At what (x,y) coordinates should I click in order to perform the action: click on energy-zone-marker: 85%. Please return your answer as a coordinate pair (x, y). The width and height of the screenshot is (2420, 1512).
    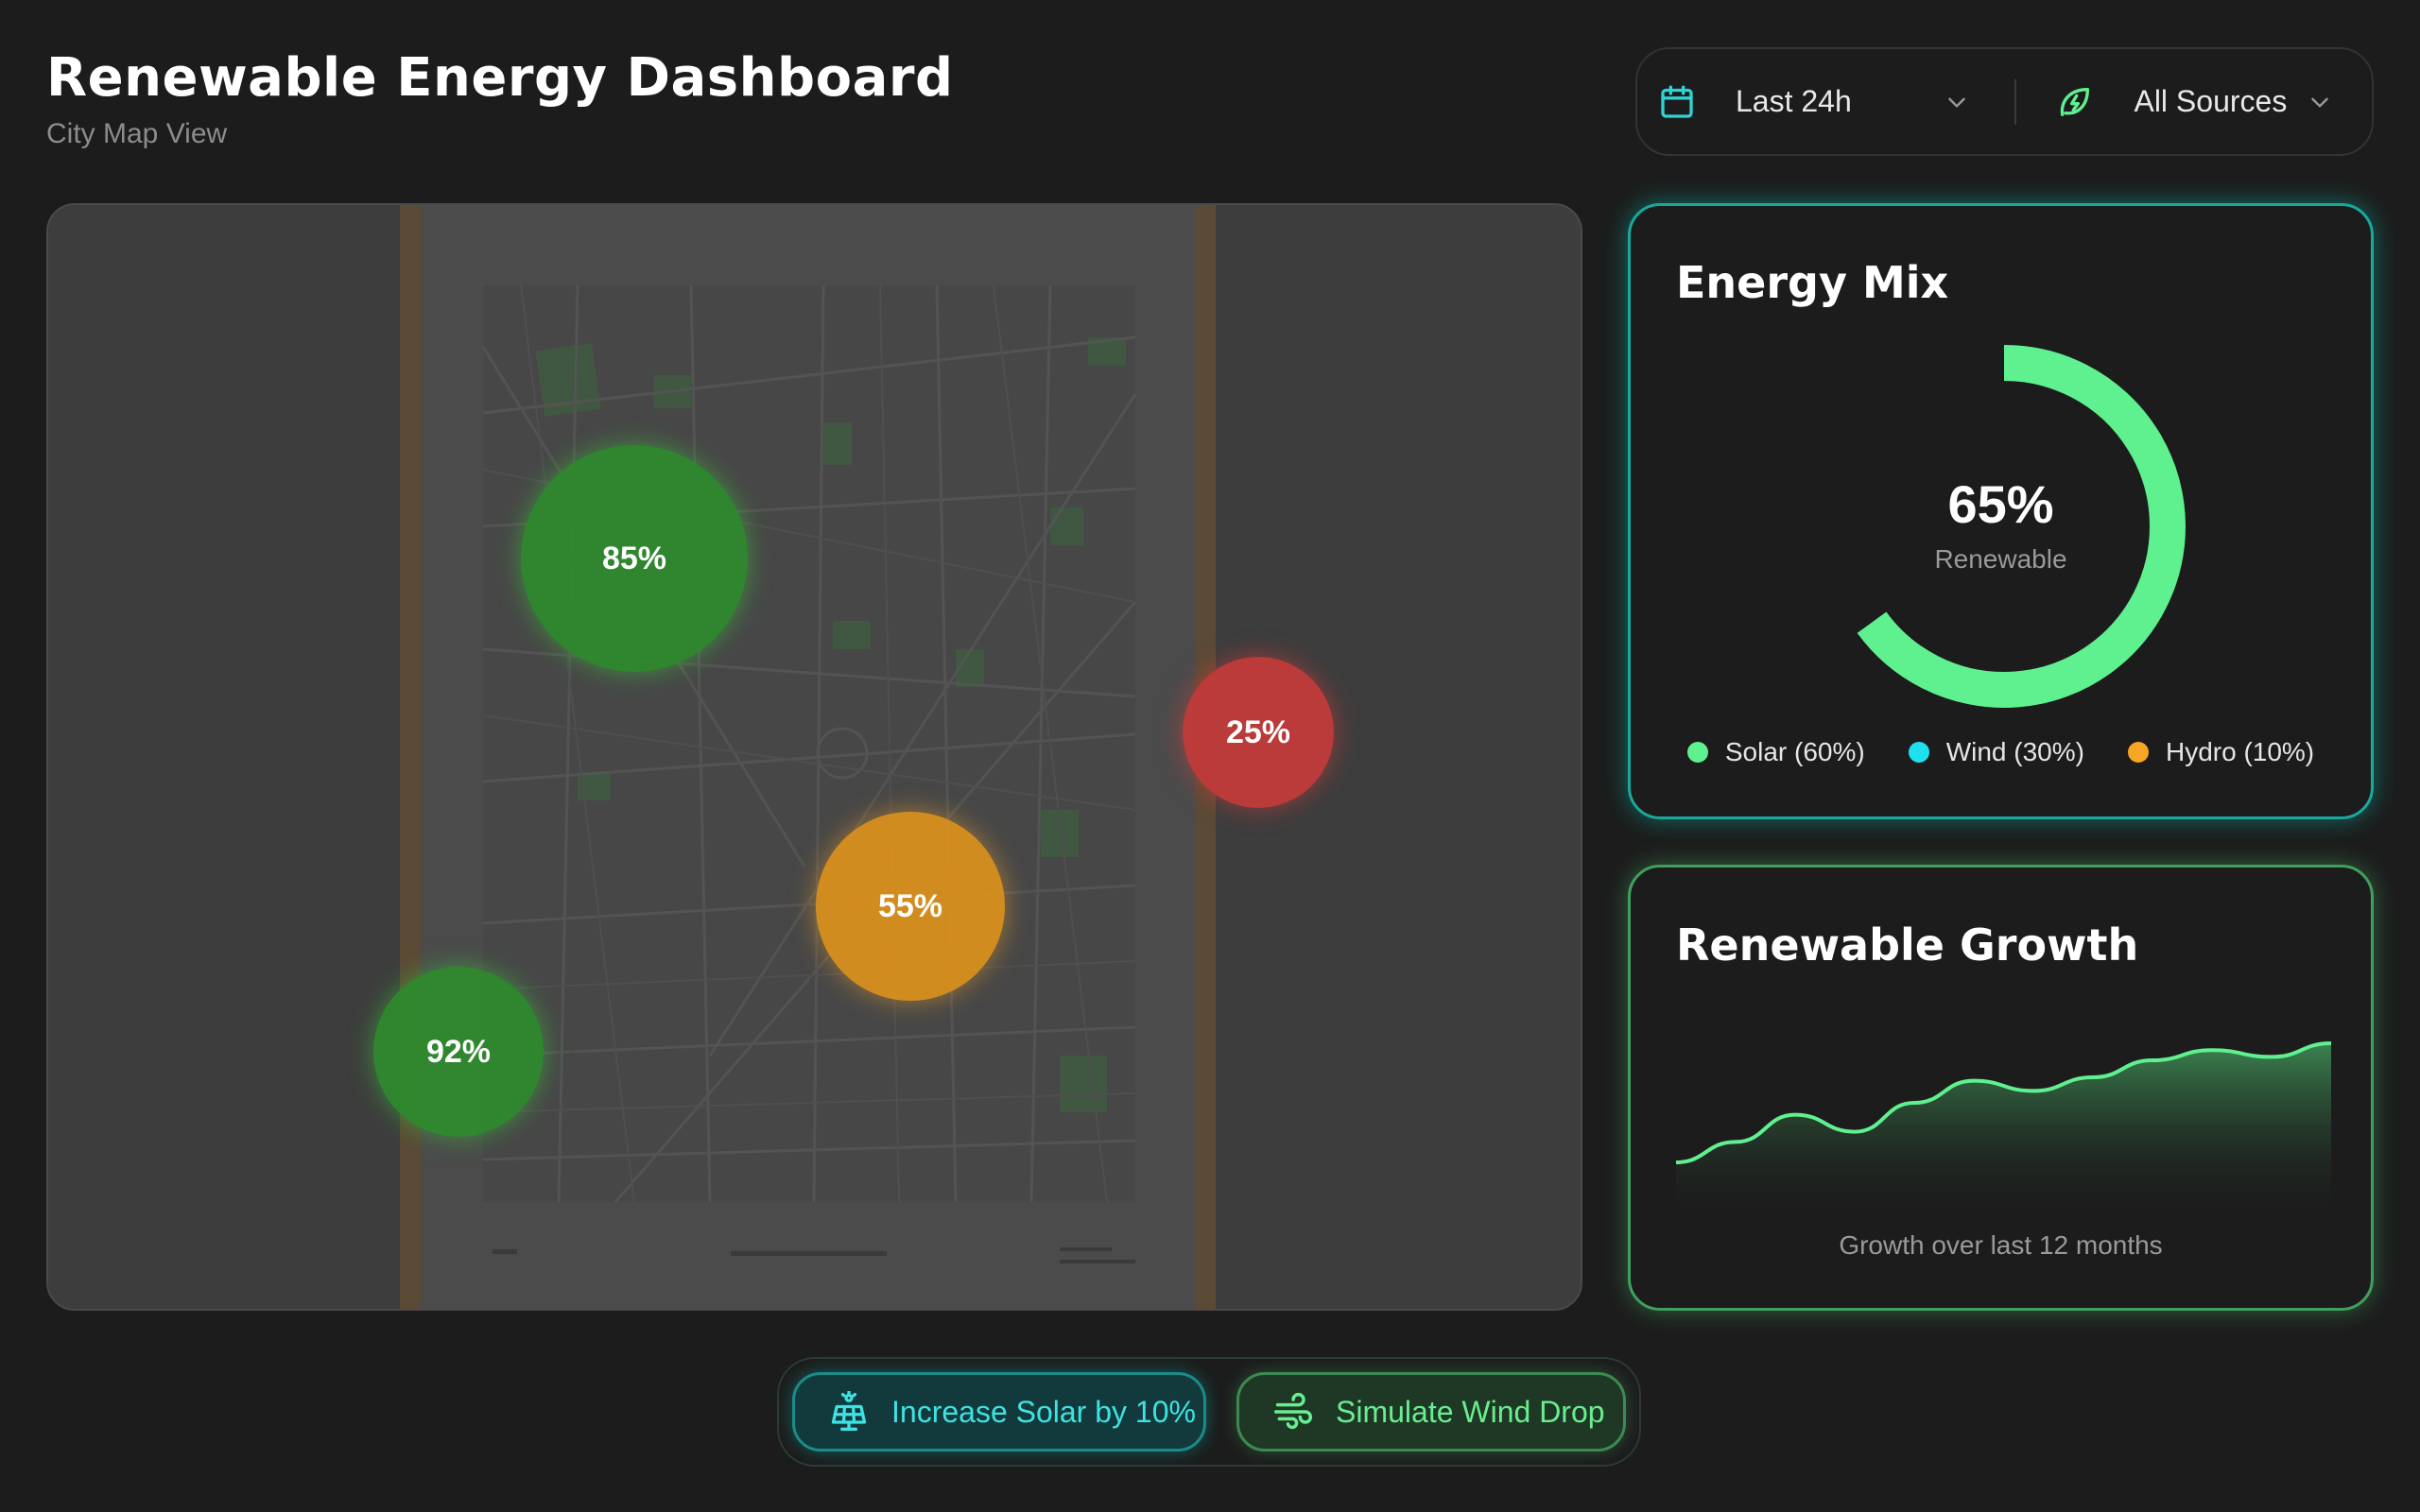
    Looking at the image, I should click on (634, 558).